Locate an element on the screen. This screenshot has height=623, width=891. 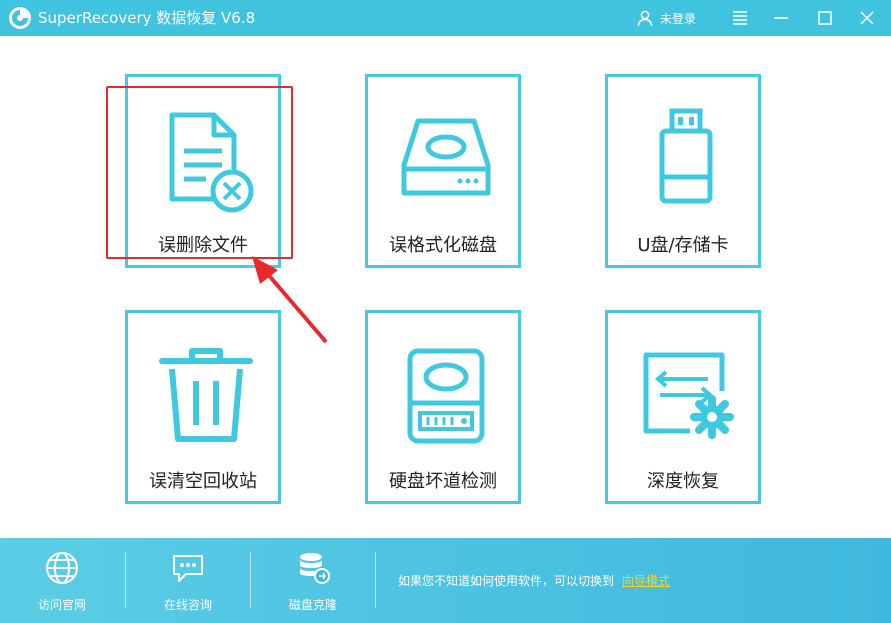
footer-disk-clone: 磁盘克隆 is located at coordinates (313, 580).